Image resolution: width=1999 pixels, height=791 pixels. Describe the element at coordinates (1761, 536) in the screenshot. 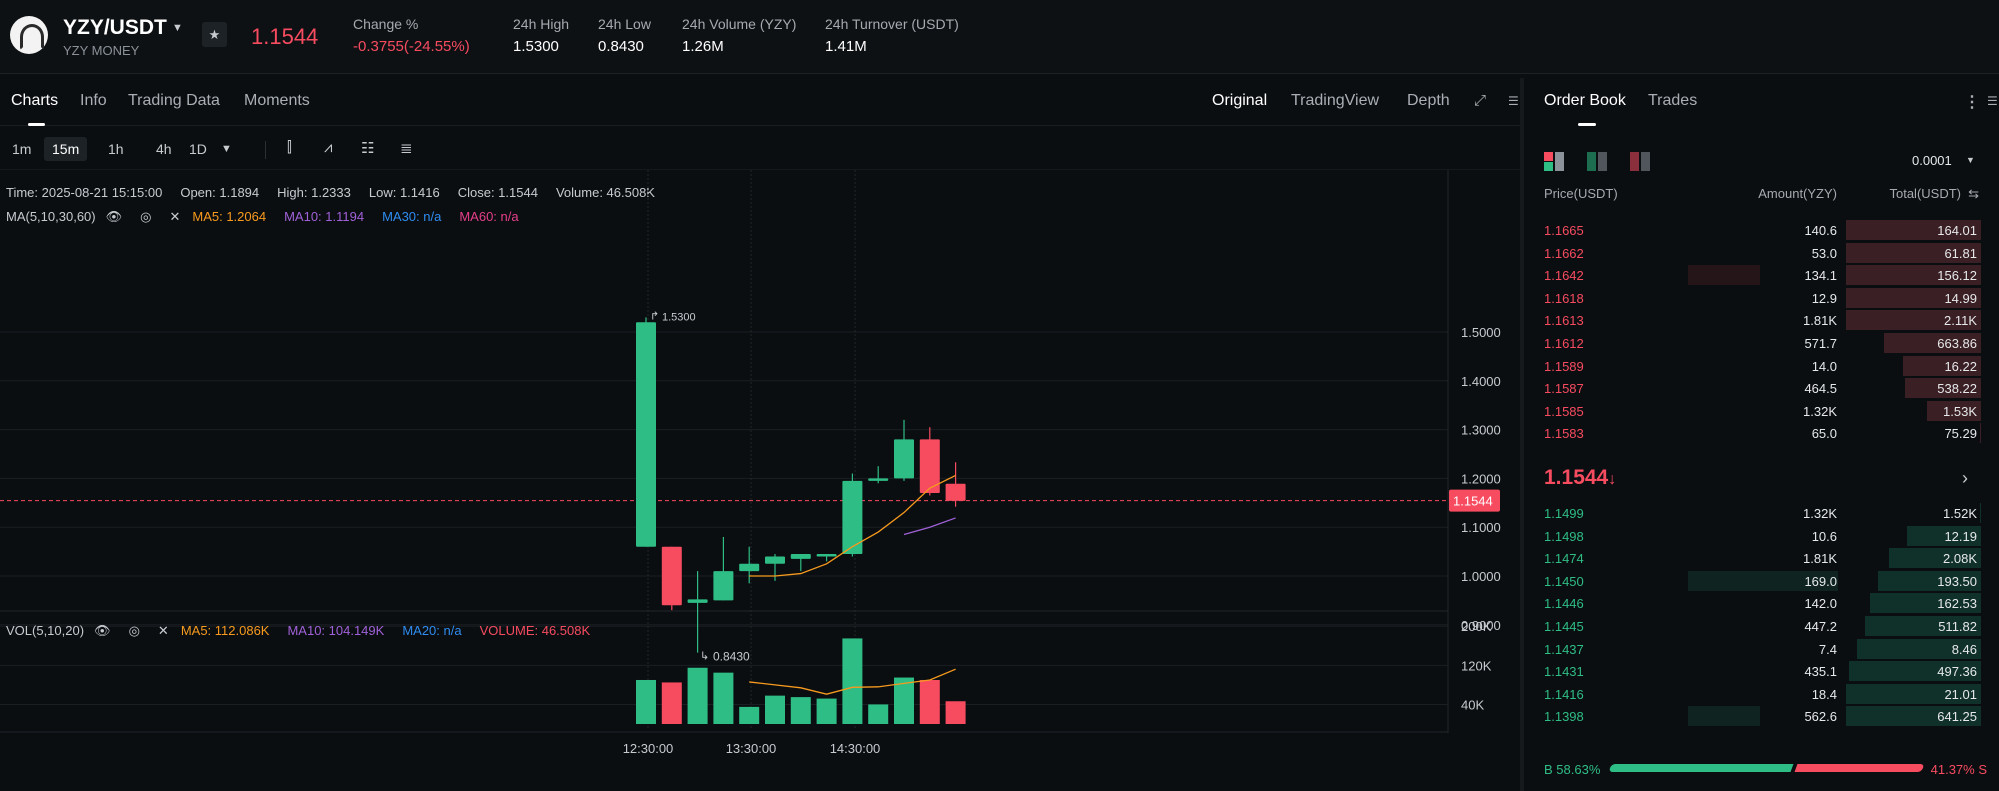

I see `bid-row: 1.1498 10.6 12.19` at that location.